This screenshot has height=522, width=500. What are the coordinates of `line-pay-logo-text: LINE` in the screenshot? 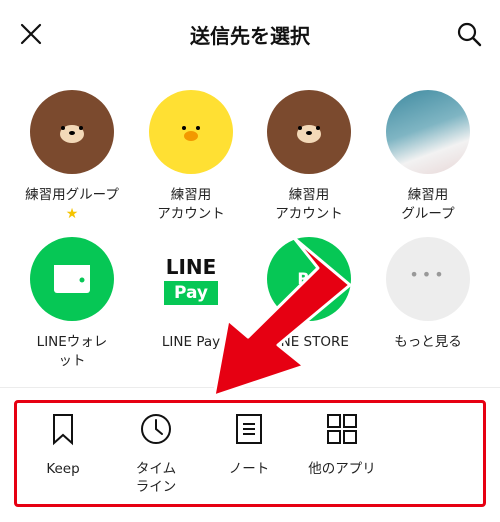 It's located at (191, 267).